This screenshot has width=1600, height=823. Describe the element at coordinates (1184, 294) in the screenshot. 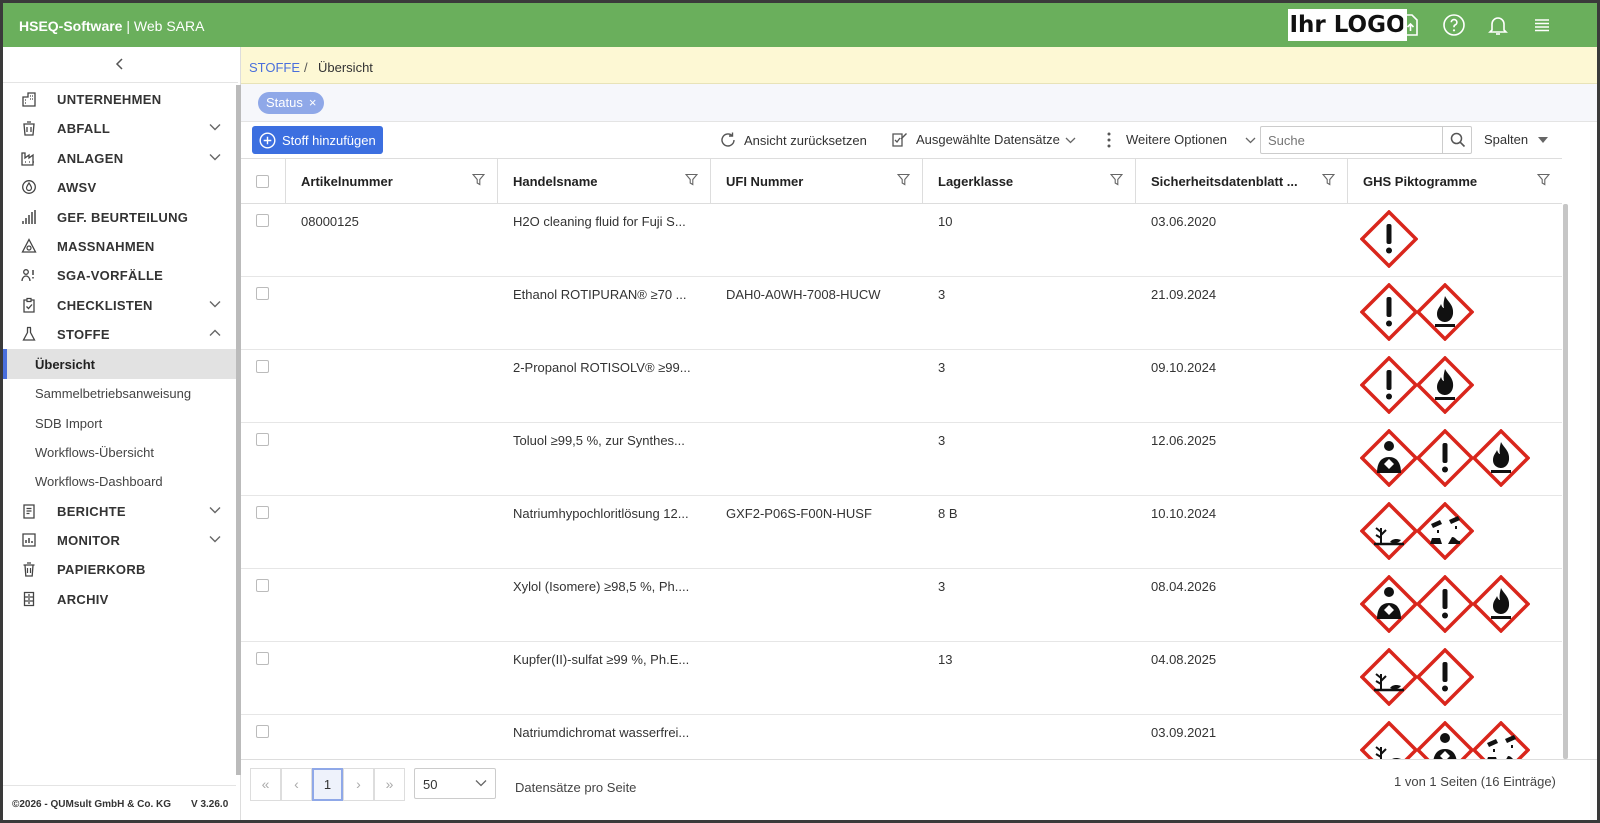

I see `cell-sdb-datum: 21.09.2024` at that location.